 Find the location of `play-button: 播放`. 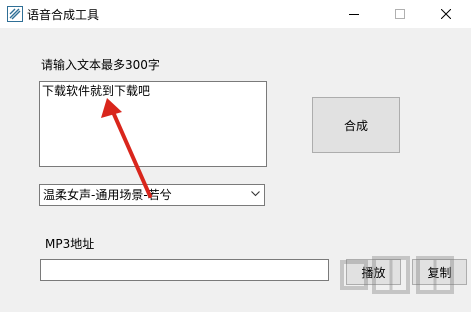

play-button: 播放 is located at coordinates (373, 272).